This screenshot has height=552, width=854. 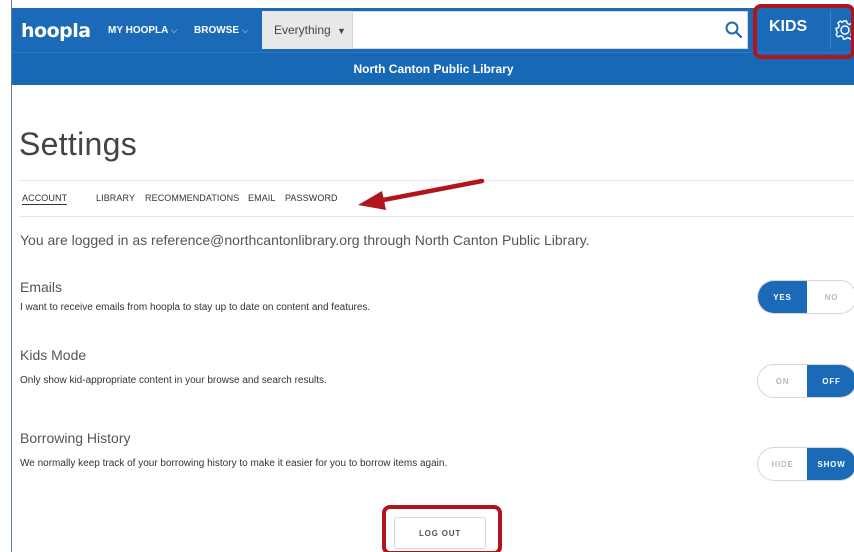 What do you see at coordinates (41, 287) in the screenshot?
I see `emails-title: Emails` at bounding box center [41, 287].